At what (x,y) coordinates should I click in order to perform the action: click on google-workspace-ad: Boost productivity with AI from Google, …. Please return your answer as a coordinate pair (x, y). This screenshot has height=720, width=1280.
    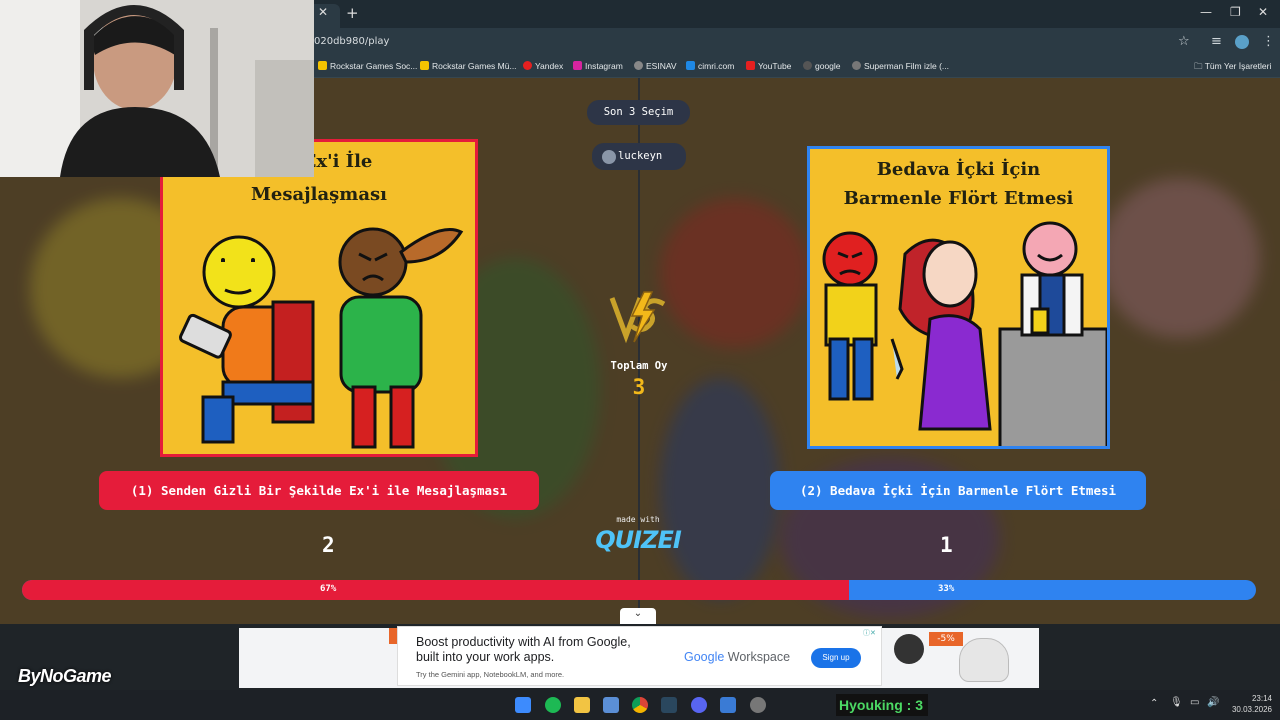
    Looking at the image, I should click on (639, 656).